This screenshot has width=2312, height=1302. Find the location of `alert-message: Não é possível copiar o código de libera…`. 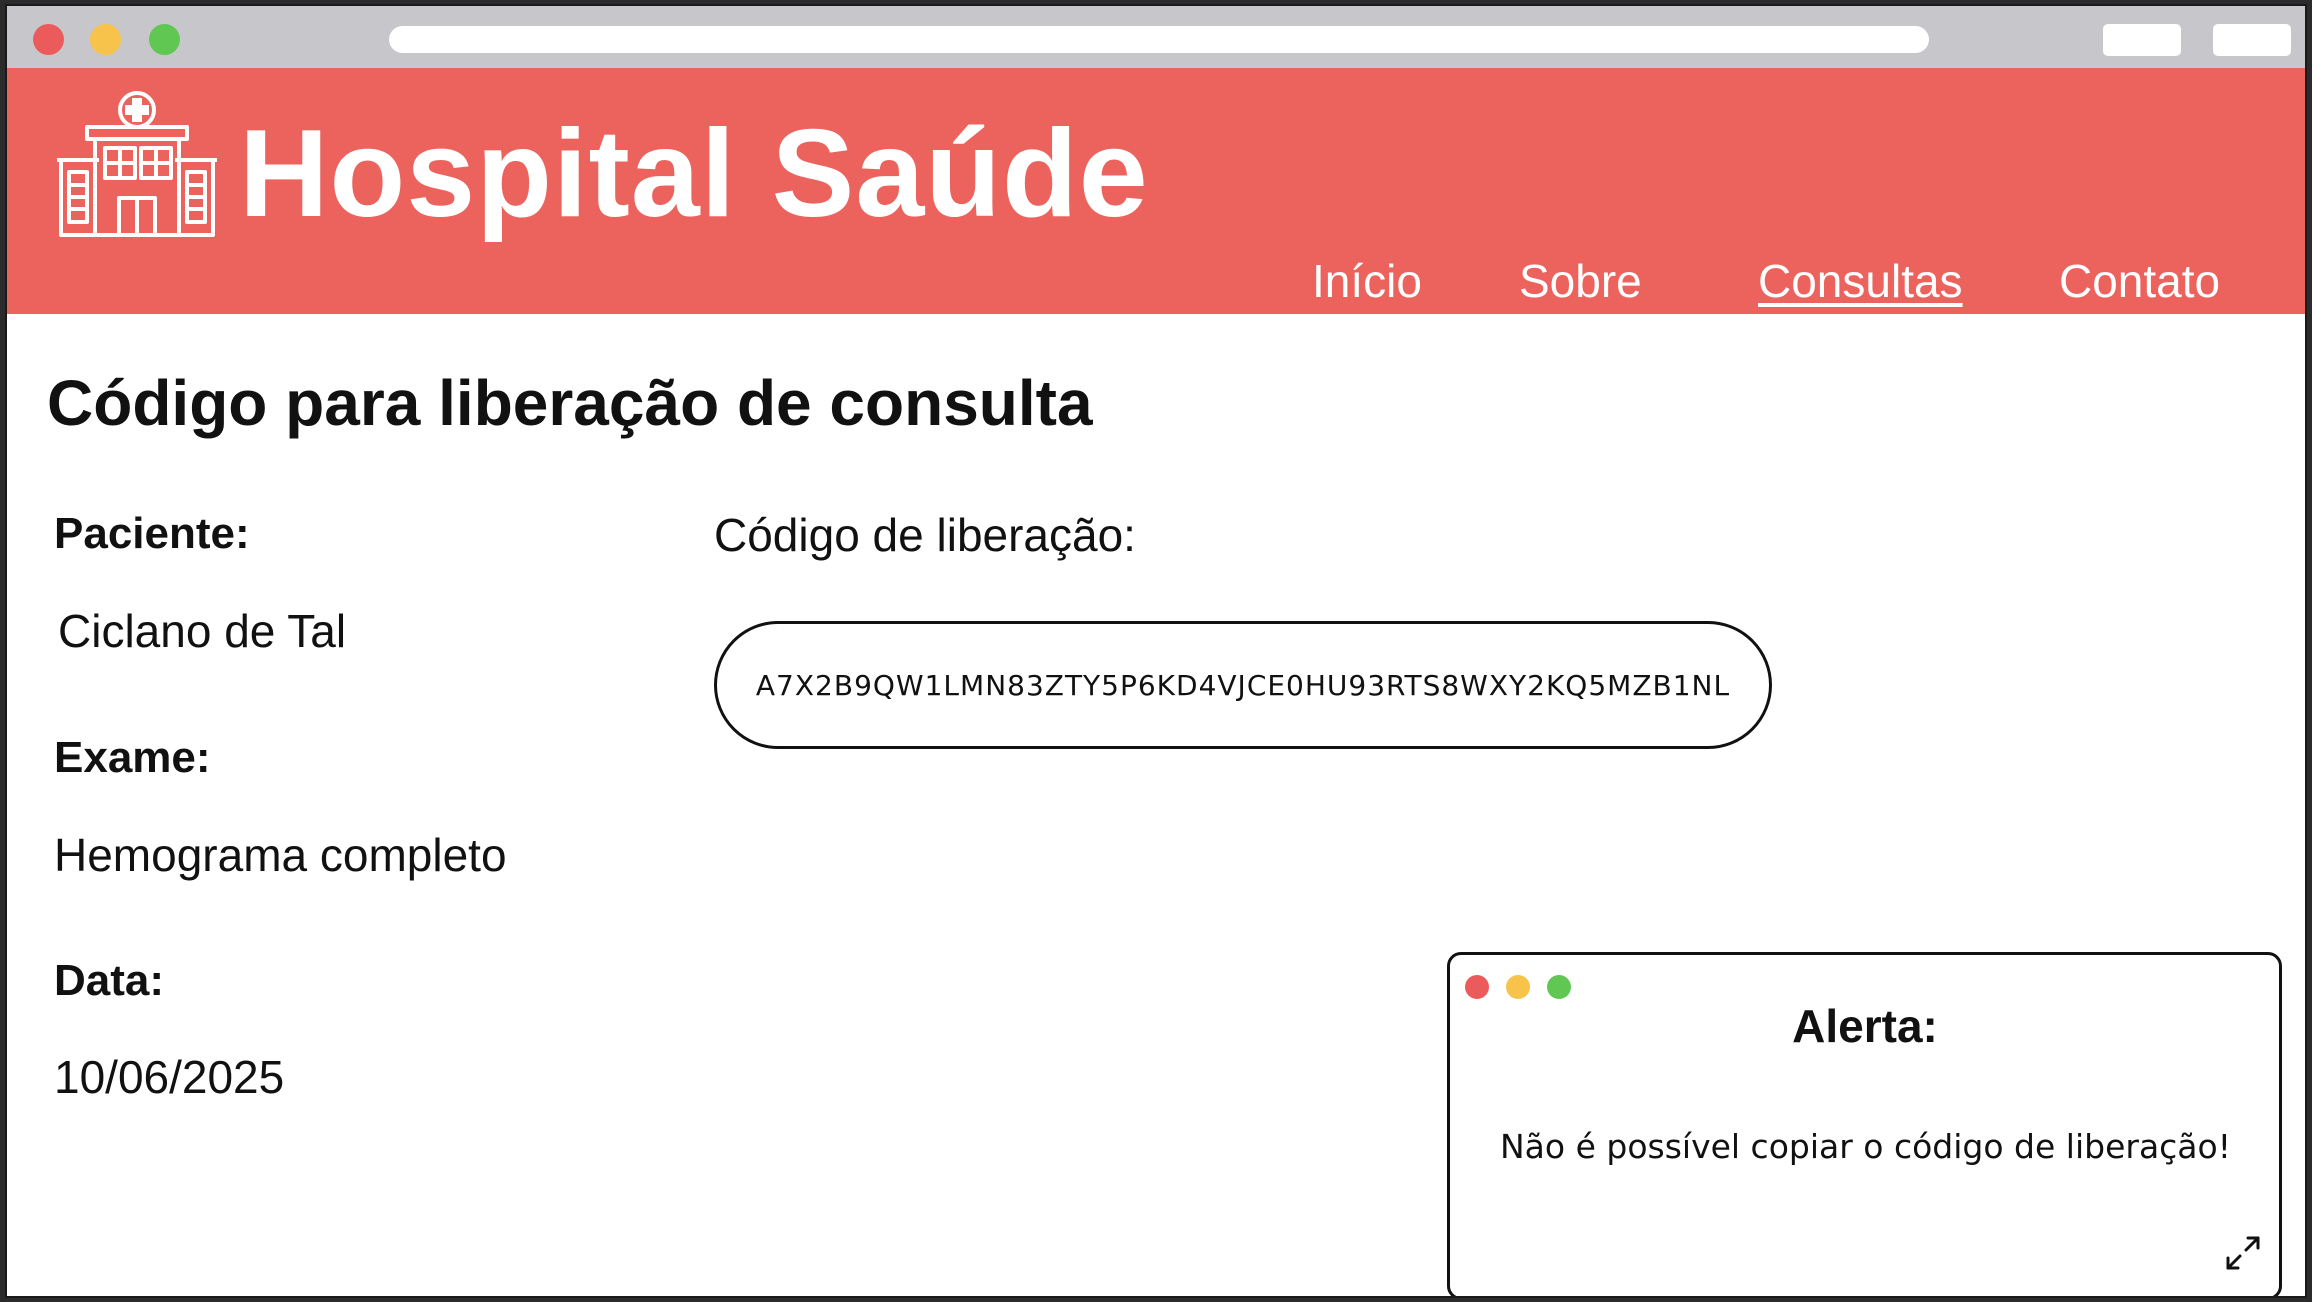

alert-message: Não é possível copiar o código de libera… is located at coordinates (1865, 1146).